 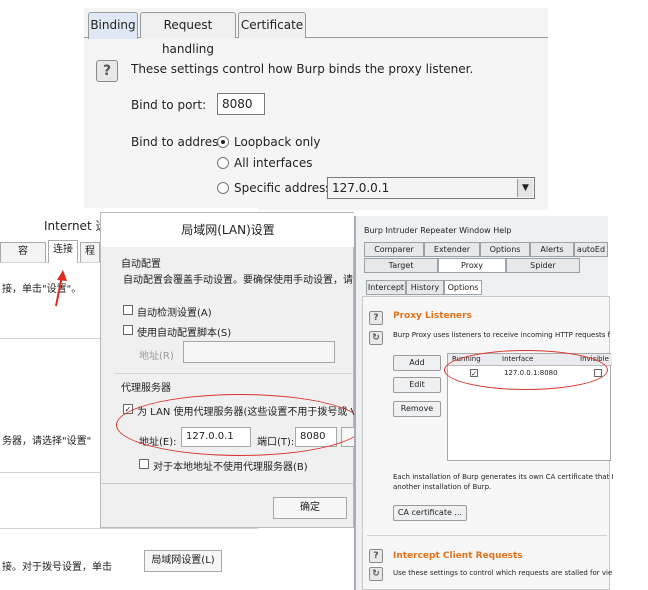 What do you see at coordinates (401, 265) in the screenshot?
I see `tab-target: Target` at bounding box center [401, 265].